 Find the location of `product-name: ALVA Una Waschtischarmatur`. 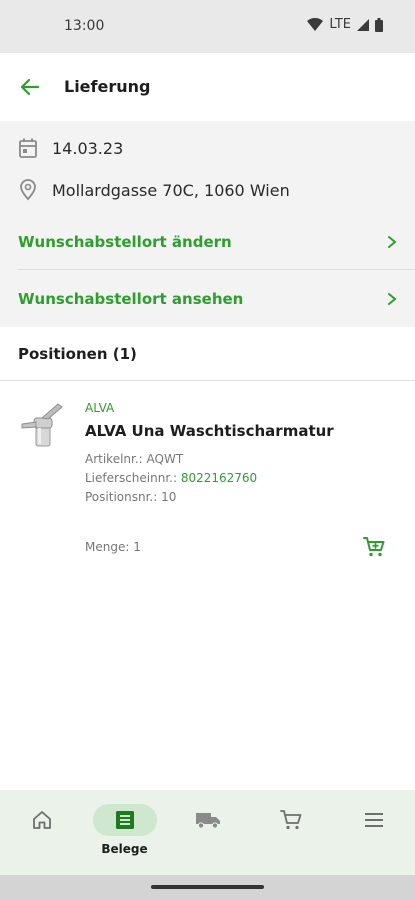

product-name: ALVA Una Waschtischarmatur is located at coordinates (209, 431).